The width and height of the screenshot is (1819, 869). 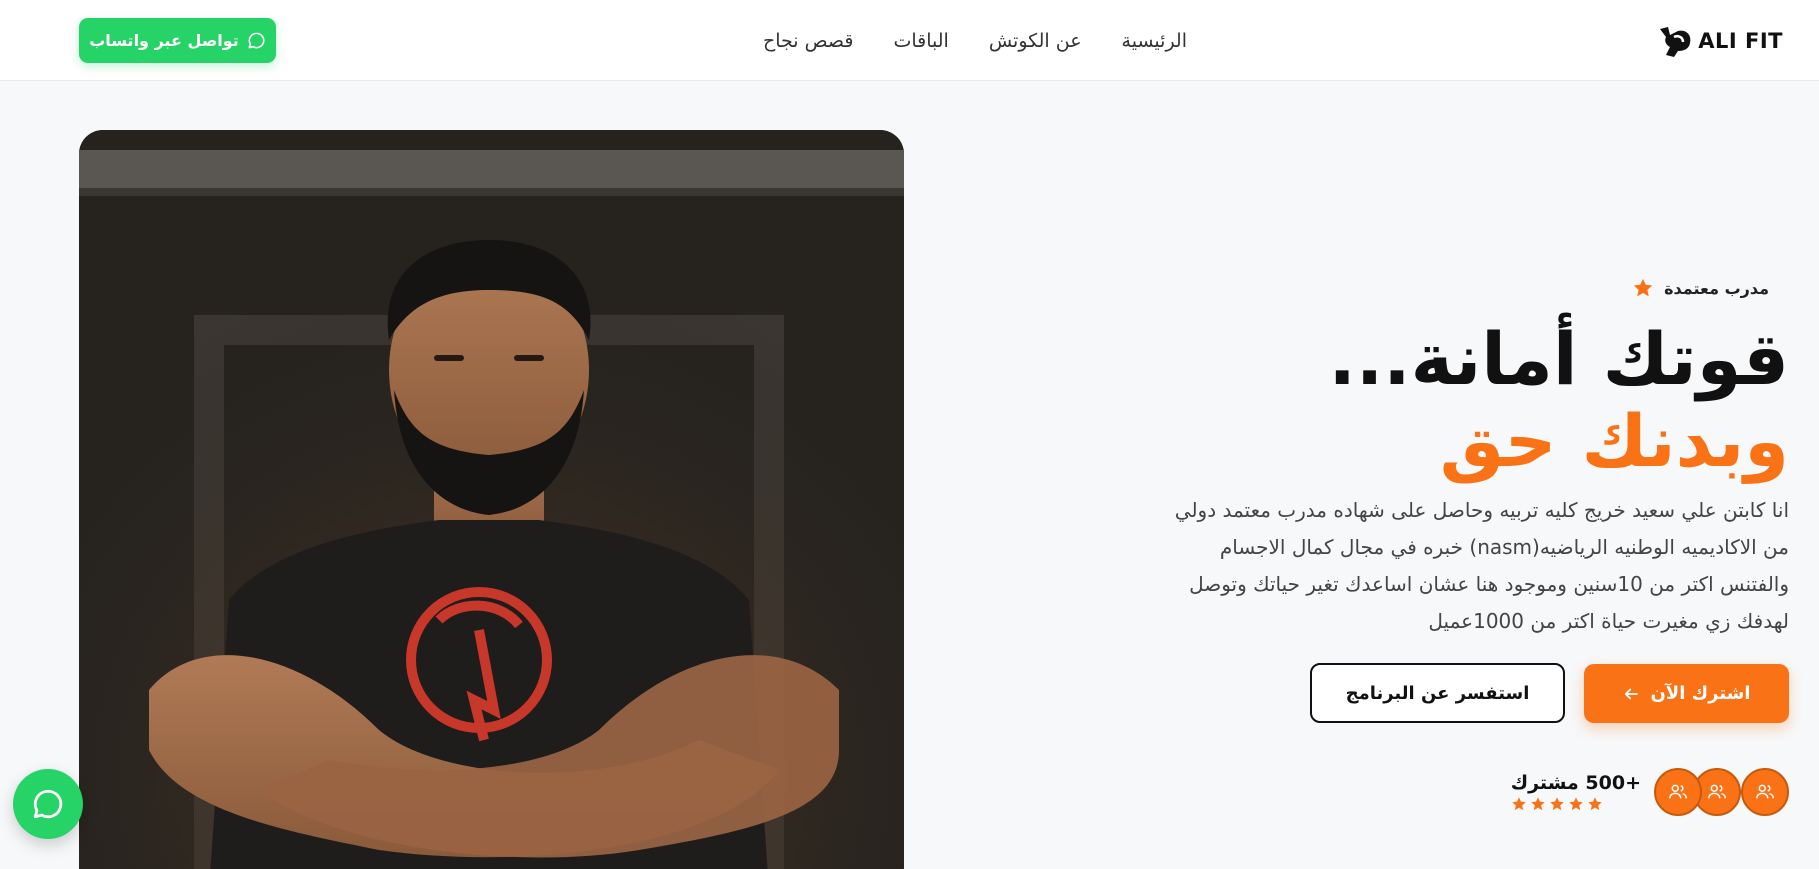 I want to click on nav-item-home: الرئيسية, so click(x=1154, y=41).